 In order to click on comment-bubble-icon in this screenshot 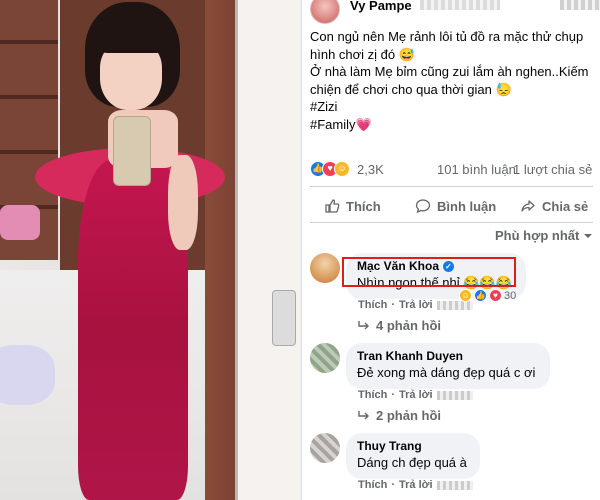, I will do `click(423, 206)`.